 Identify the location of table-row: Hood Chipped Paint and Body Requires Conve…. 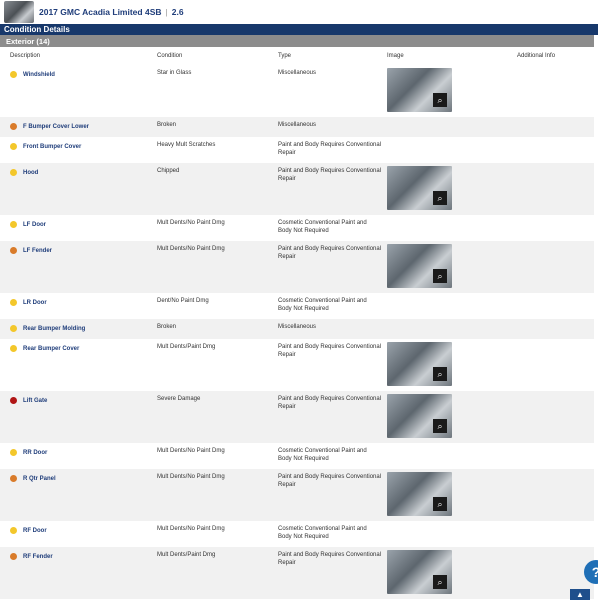
(297, 189).